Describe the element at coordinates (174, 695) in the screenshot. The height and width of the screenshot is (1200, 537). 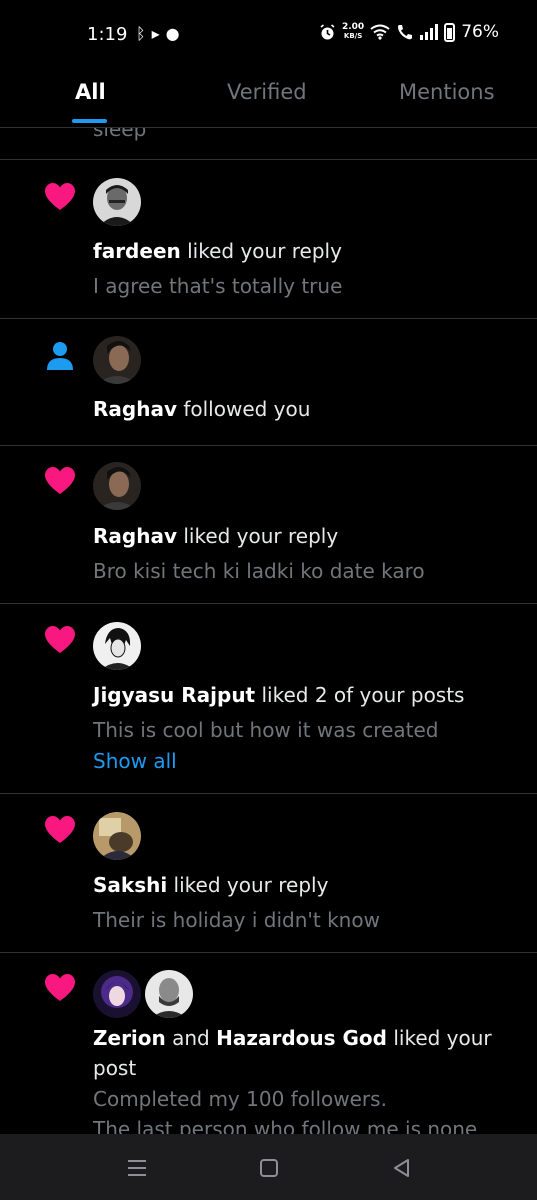
I see `username: Jigyasu Rajput` at that location.